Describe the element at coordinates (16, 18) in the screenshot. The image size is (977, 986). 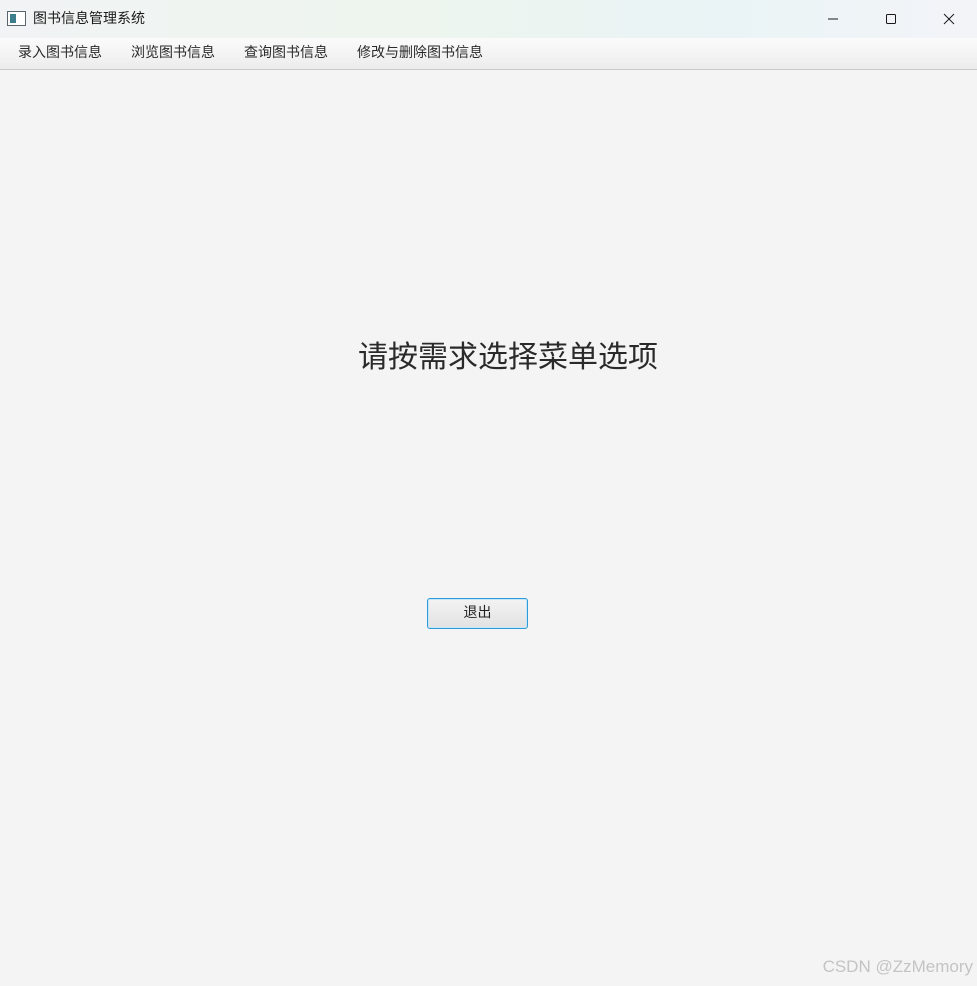
I see `app-window-icon` at that location.